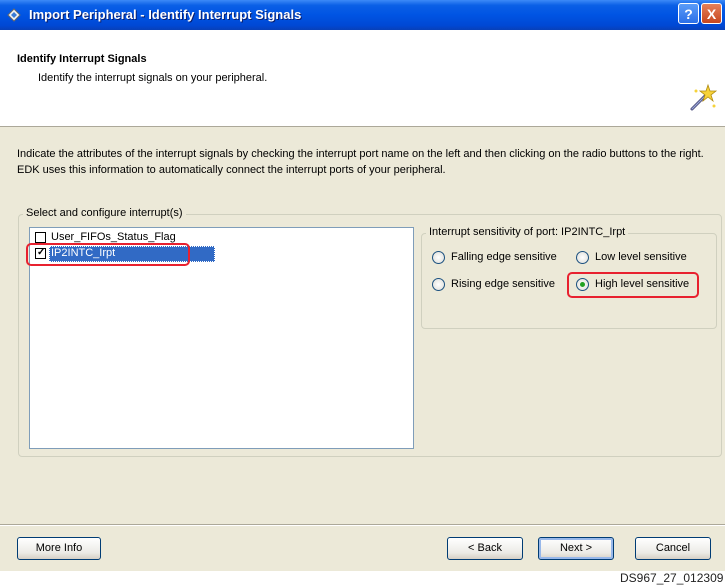 The width and height of the screenshot is (725, 585). What do you see at coordinates (673, 548) in the screenshot?
I see `cancel-button: Cancel` at bounding box center [673, 548].